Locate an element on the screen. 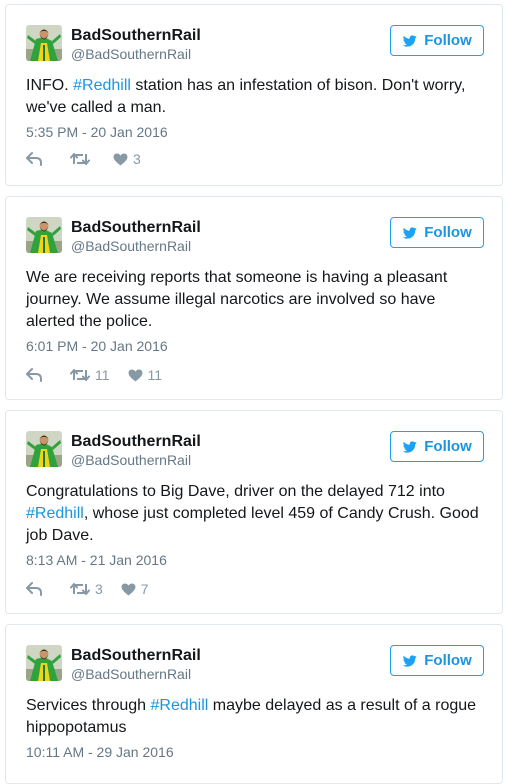 Image resolution: width=505 pixels, height=784 pixels. like-count: 11 is located at coordinates (155, 375).